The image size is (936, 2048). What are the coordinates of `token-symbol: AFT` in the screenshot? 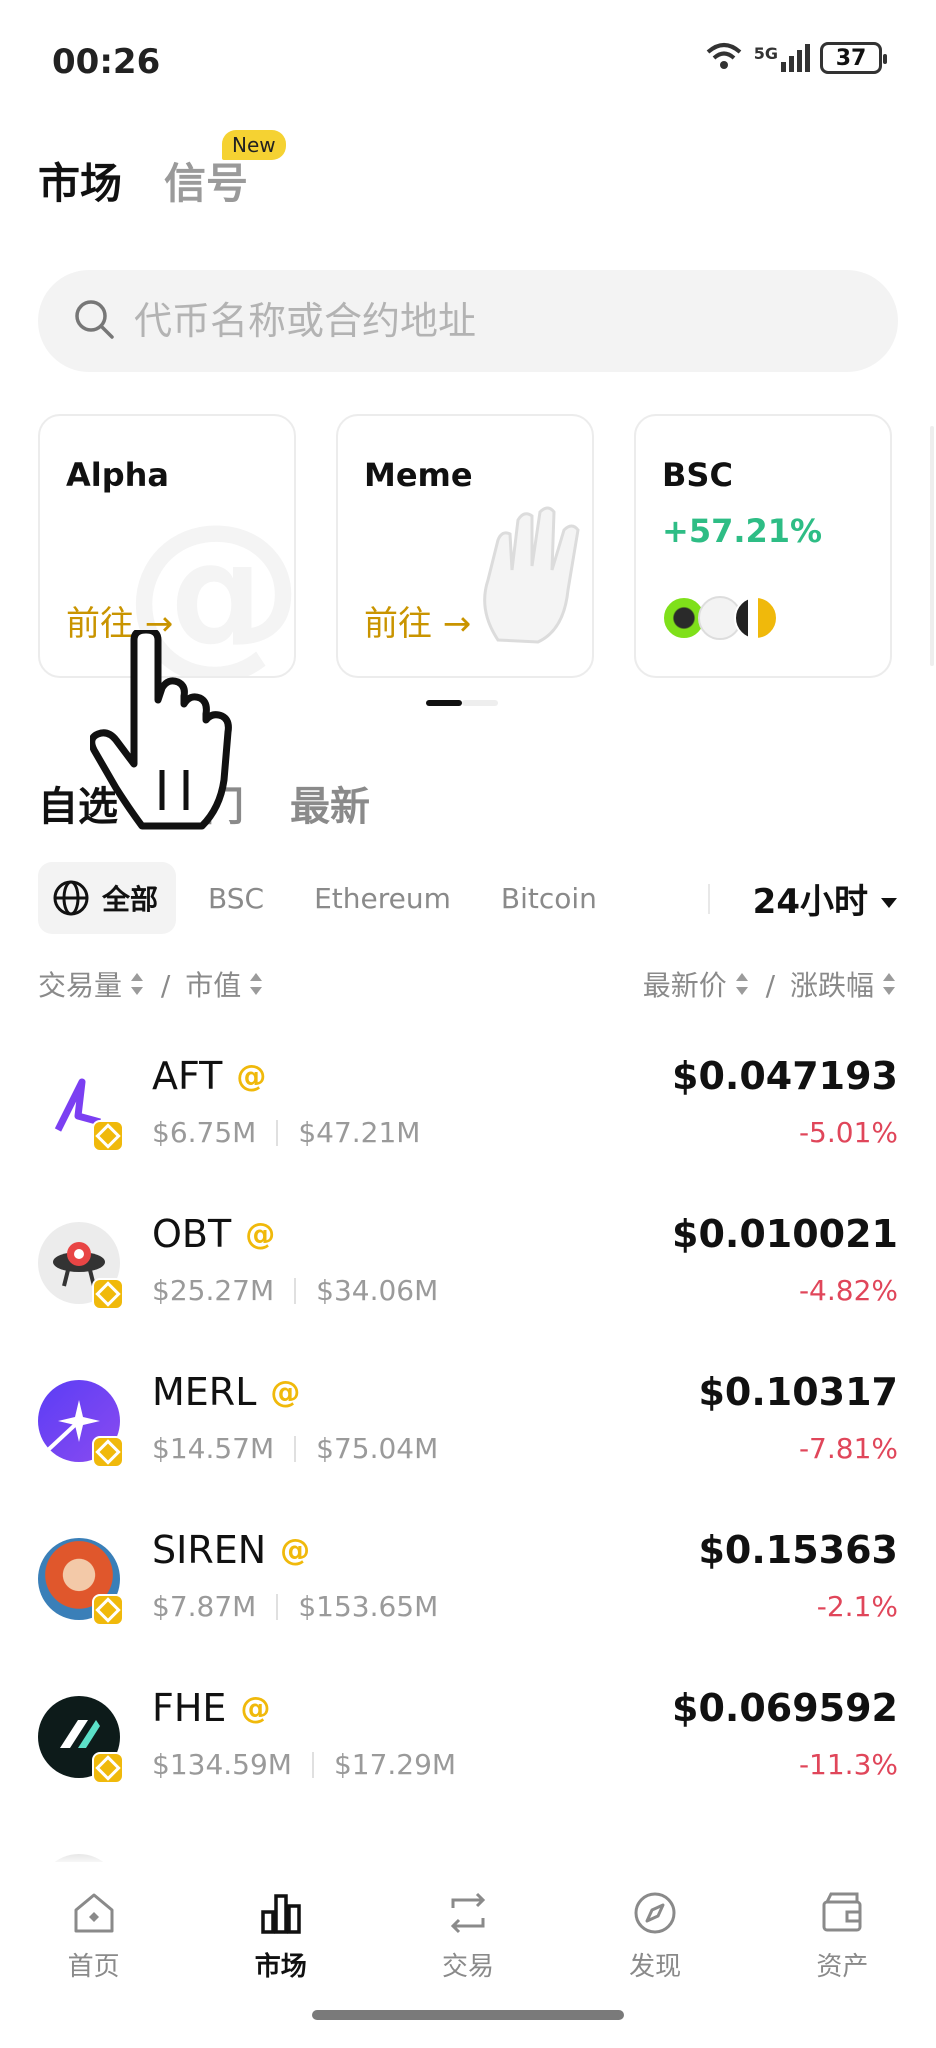 It's located at (187, 1076).